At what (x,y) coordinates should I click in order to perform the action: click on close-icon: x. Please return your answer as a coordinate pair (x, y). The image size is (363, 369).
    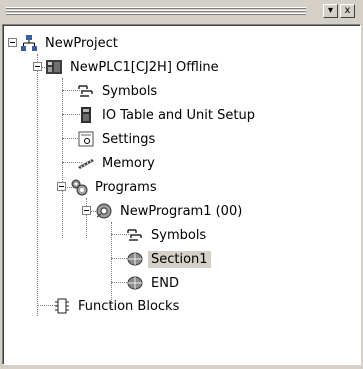
    Looking at the image, I should click on (347, 10).